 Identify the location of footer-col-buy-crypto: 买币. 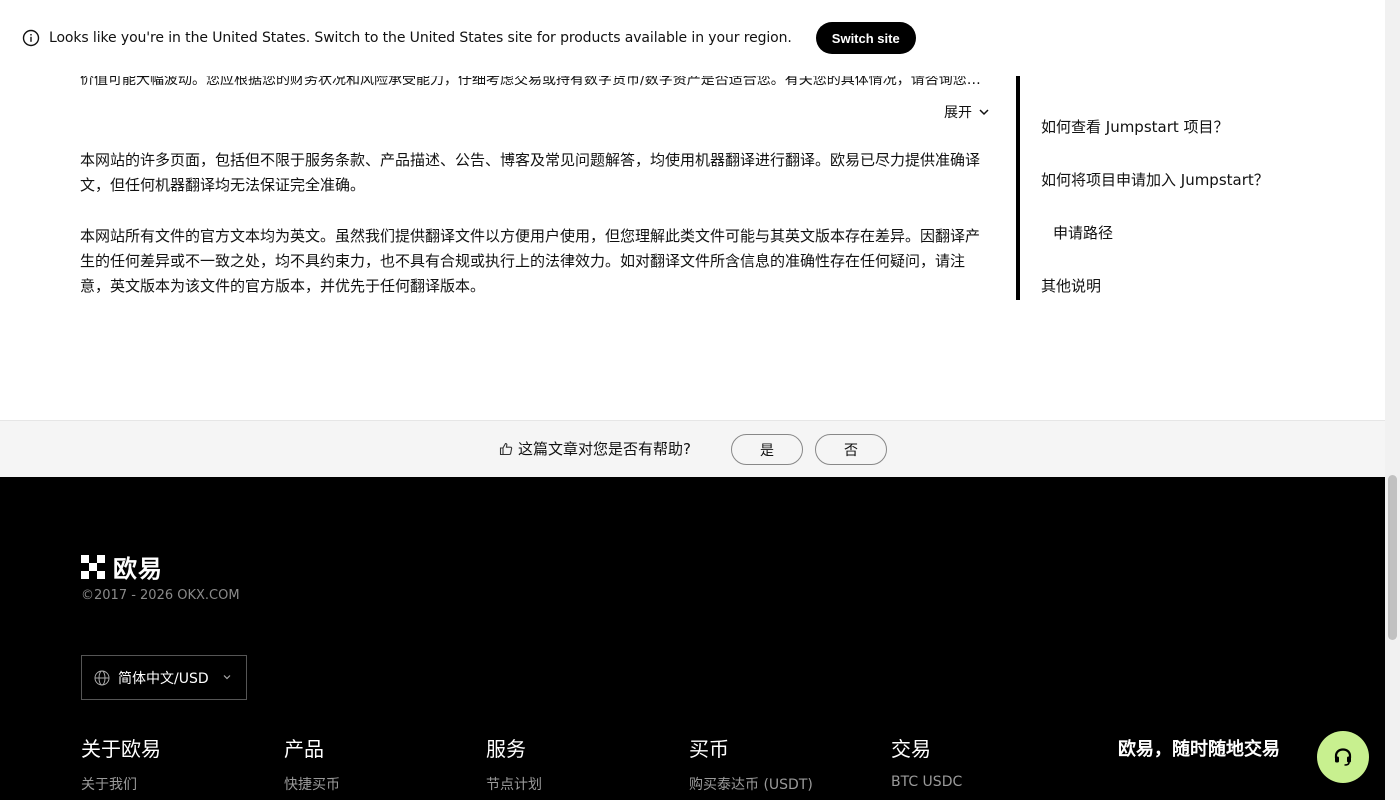
(709, 749).